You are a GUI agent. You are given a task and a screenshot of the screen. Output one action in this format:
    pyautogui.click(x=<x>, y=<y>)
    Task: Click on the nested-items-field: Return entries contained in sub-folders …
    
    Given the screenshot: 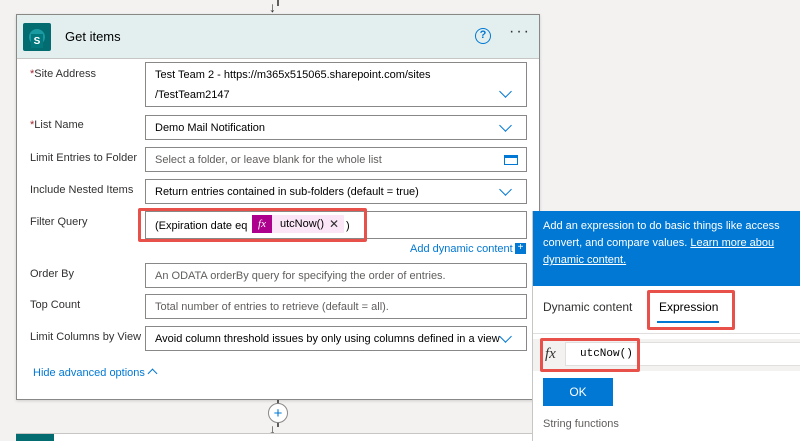 What is the action you would take?
    pyautogui.click(x=336, y=191)
    